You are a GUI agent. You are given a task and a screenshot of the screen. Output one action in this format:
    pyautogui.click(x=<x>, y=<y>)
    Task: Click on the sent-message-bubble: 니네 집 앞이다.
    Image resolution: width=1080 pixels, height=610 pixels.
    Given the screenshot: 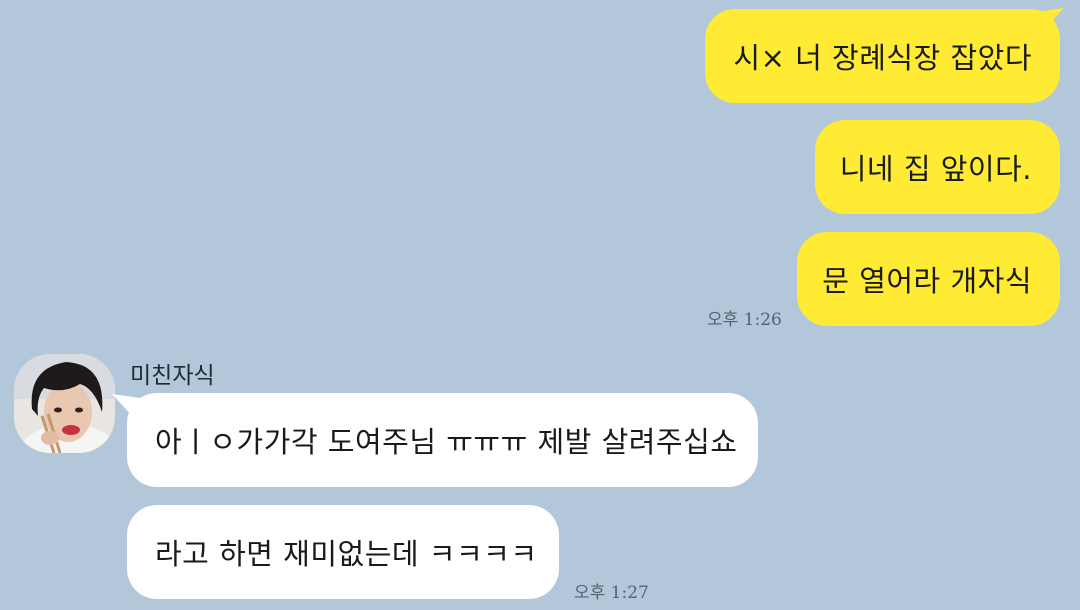 What is the action you would take?
    pyautogui.click(x=937, y=167)
    